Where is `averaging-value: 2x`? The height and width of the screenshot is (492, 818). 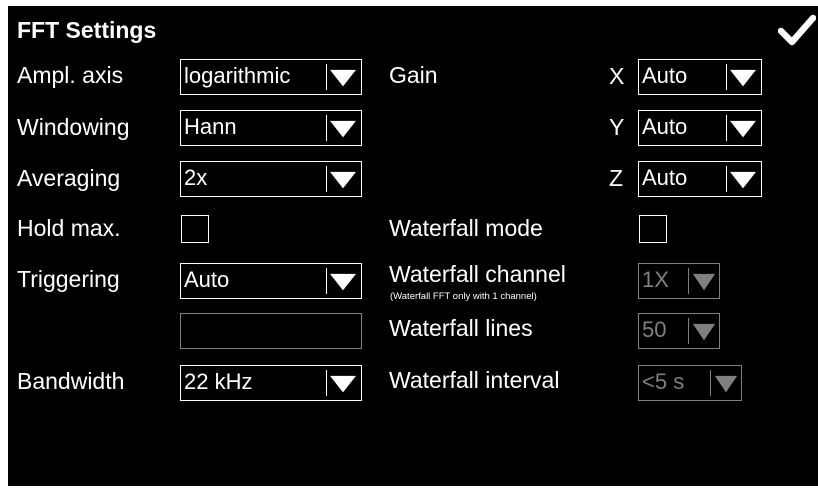
averaging-value: 2x is located at coordinates (196, 177).